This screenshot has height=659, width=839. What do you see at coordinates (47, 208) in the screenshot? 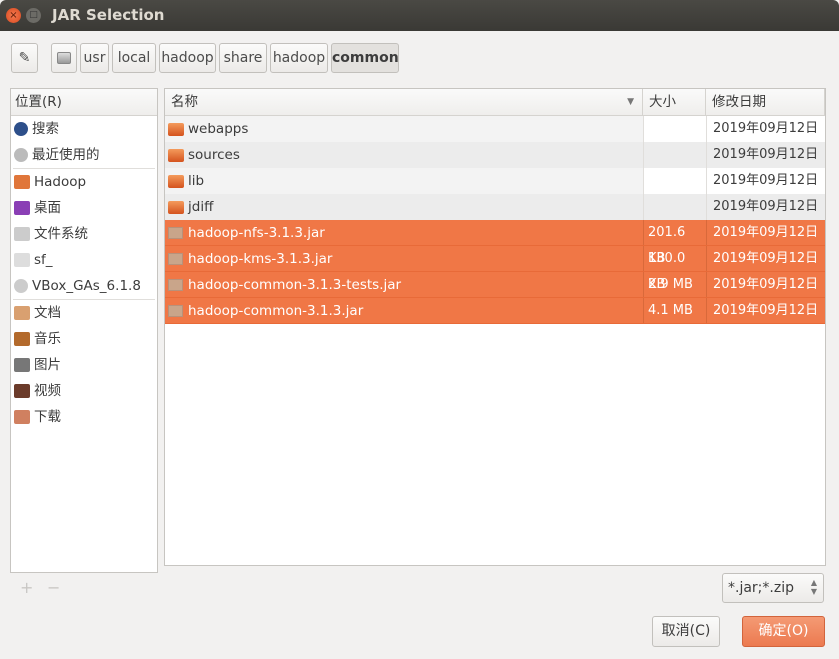
I see `sidebar-item-label: 桌面` at bounding box center [47, 208].